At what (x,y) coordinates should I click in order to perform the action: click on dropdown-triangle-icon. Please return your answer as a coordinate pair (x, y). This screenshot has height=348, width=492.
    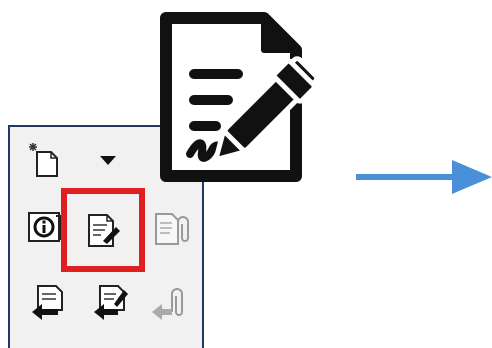
    Looking at the image, I should click on (108, 160).